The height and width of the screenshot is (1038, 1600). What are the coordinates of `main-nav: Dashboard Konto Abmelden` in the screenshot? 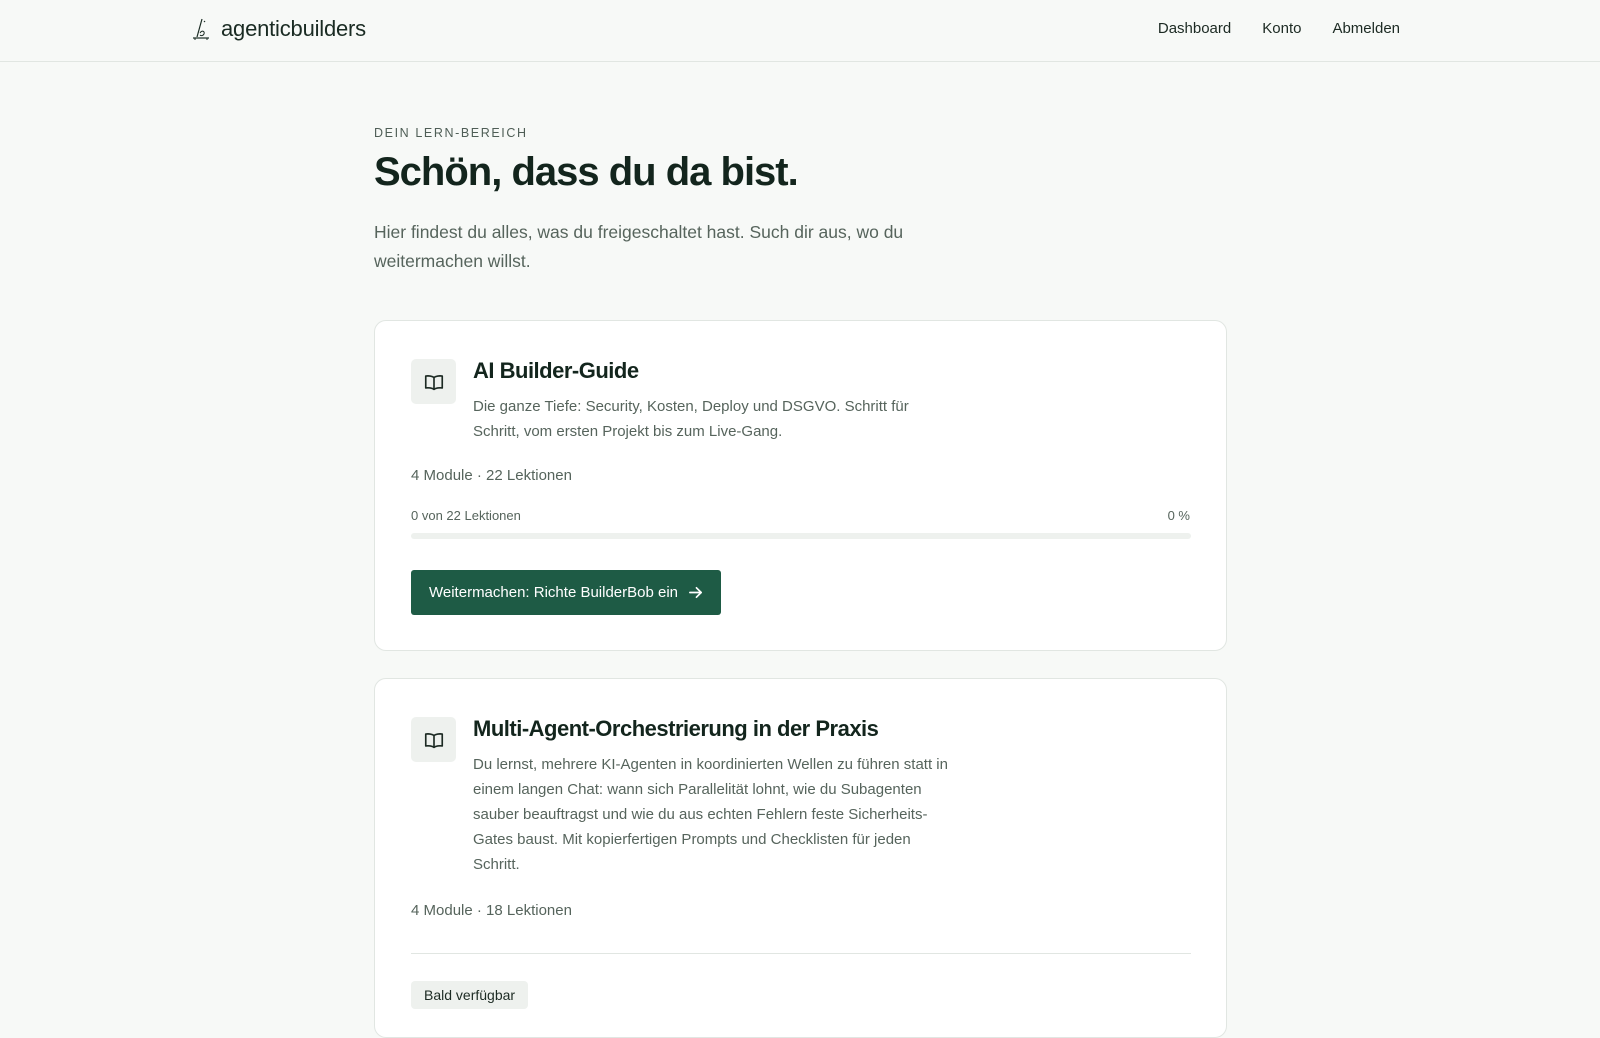 It's located at (1279, 28).